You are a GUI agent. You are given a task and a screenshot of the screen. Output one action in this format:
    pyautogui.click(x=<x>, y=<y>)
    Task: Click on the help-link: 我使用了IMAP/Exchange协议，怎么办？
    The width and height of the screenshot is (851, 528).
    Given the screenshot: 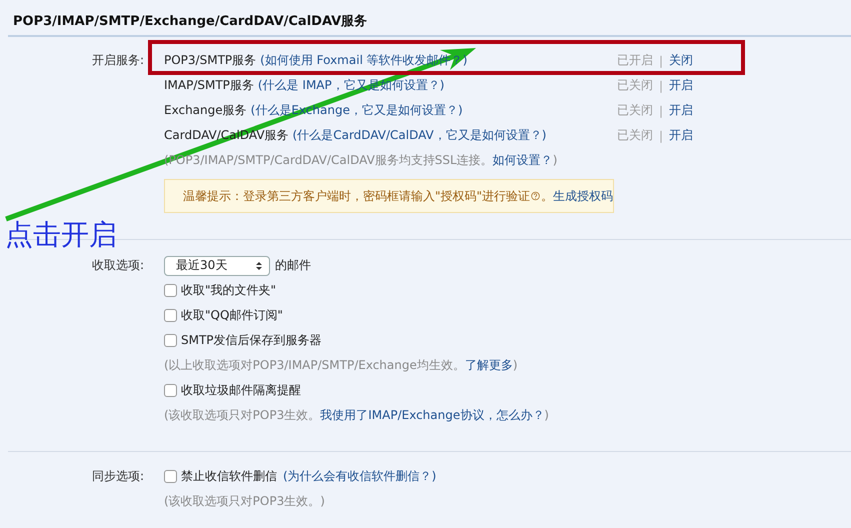 What is the action you would take?
    pyautogui.click(x=432, y=415)
    